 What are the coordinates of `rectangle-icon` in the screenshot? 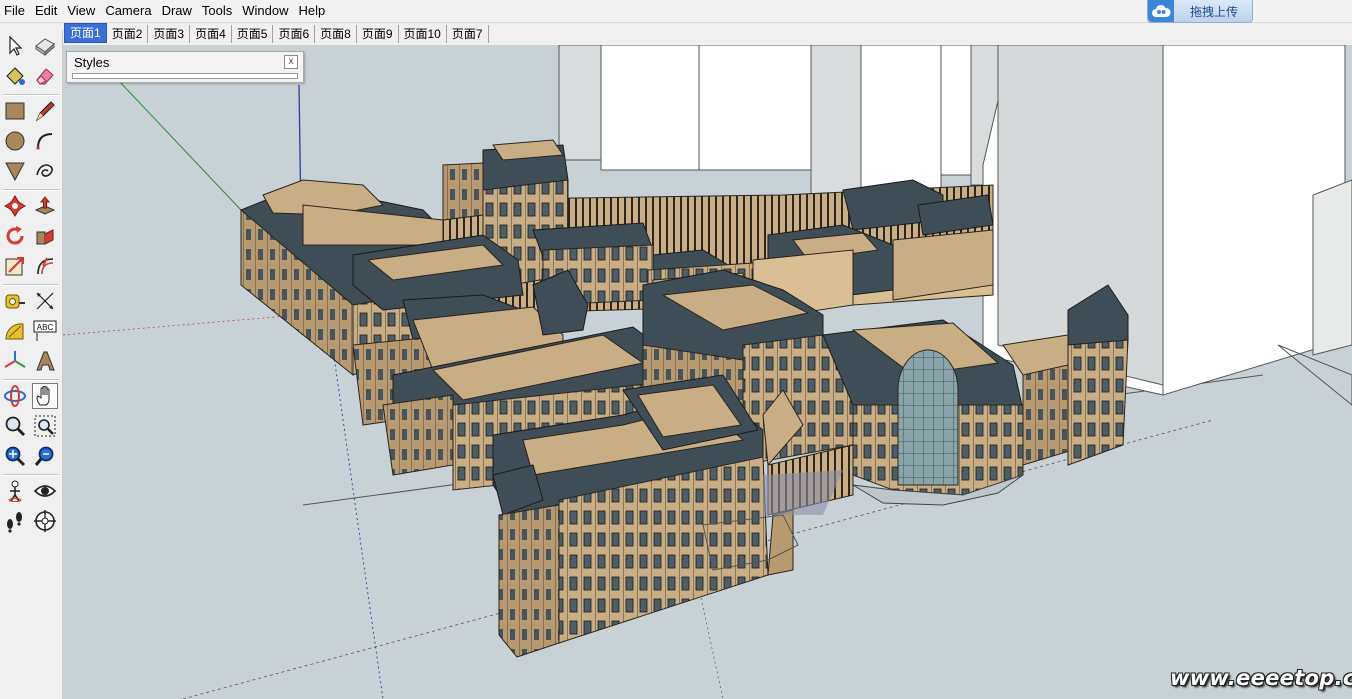 It's located at (15, 111).